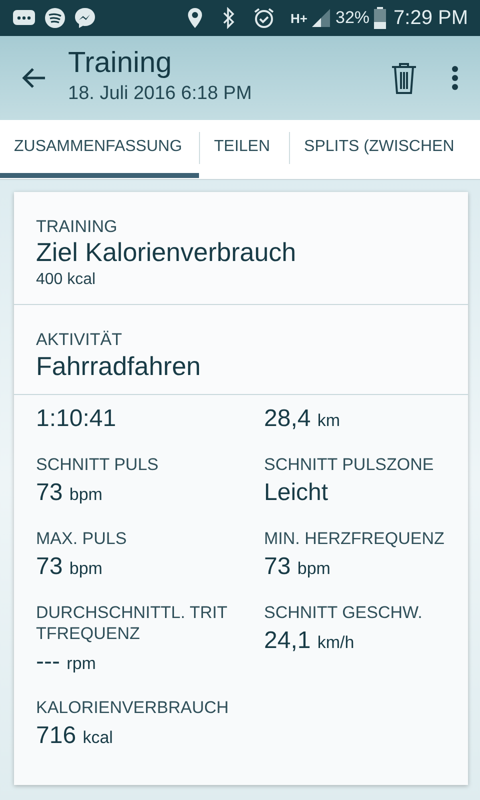 This screenshot has height=800, width=480. I want to click on stat-label: SCHNITT PULS, so click(98, 464).